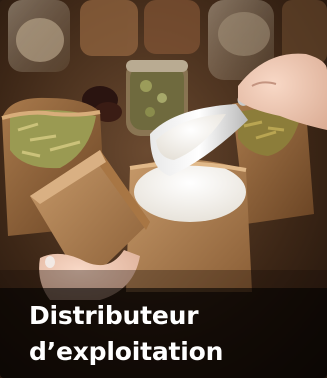  I want to click on card-title: Distributeur d’exploitation, so click(126, 334).